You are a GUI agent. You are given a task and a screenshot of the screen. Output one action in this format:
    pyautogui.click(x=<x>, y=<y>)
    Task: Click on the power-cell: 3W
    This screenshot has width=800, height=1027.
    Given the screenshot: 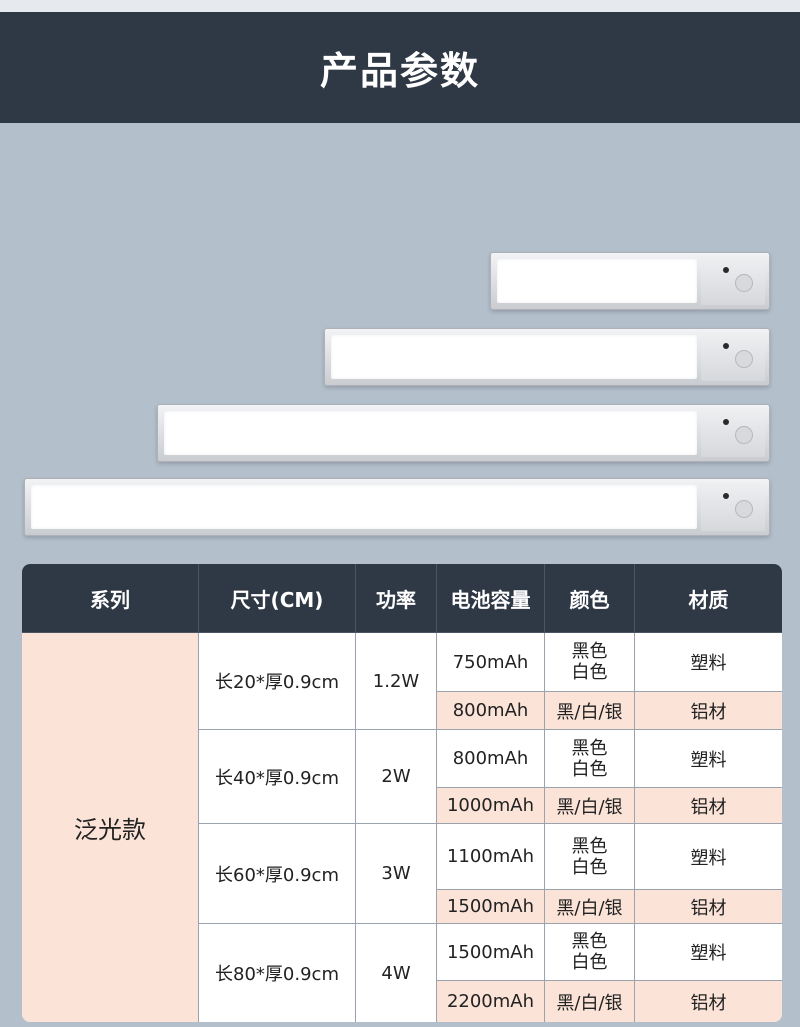 What is the action you would take?
    pyautogui.click(x=396, y=874)
    